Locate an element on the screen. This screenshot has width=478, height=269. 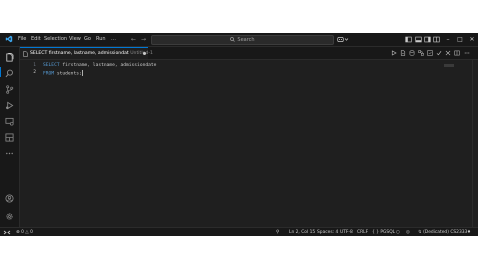
activity-bar is located at coordinates (10, 137).